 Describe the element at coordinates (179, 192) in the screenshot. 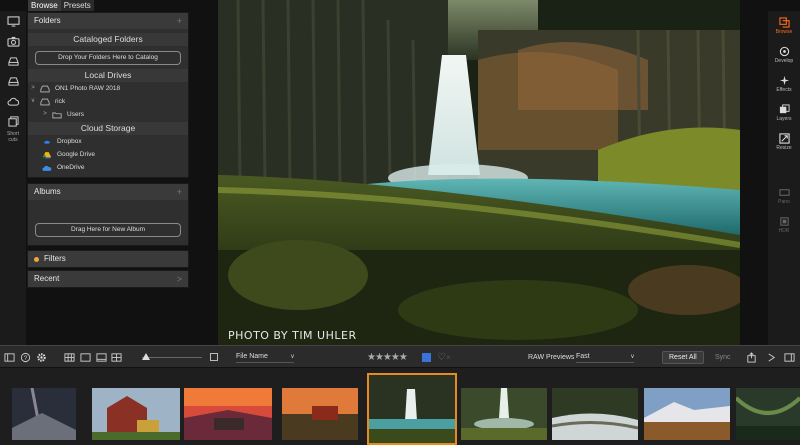

I see `add-album-icon: +` at that location.